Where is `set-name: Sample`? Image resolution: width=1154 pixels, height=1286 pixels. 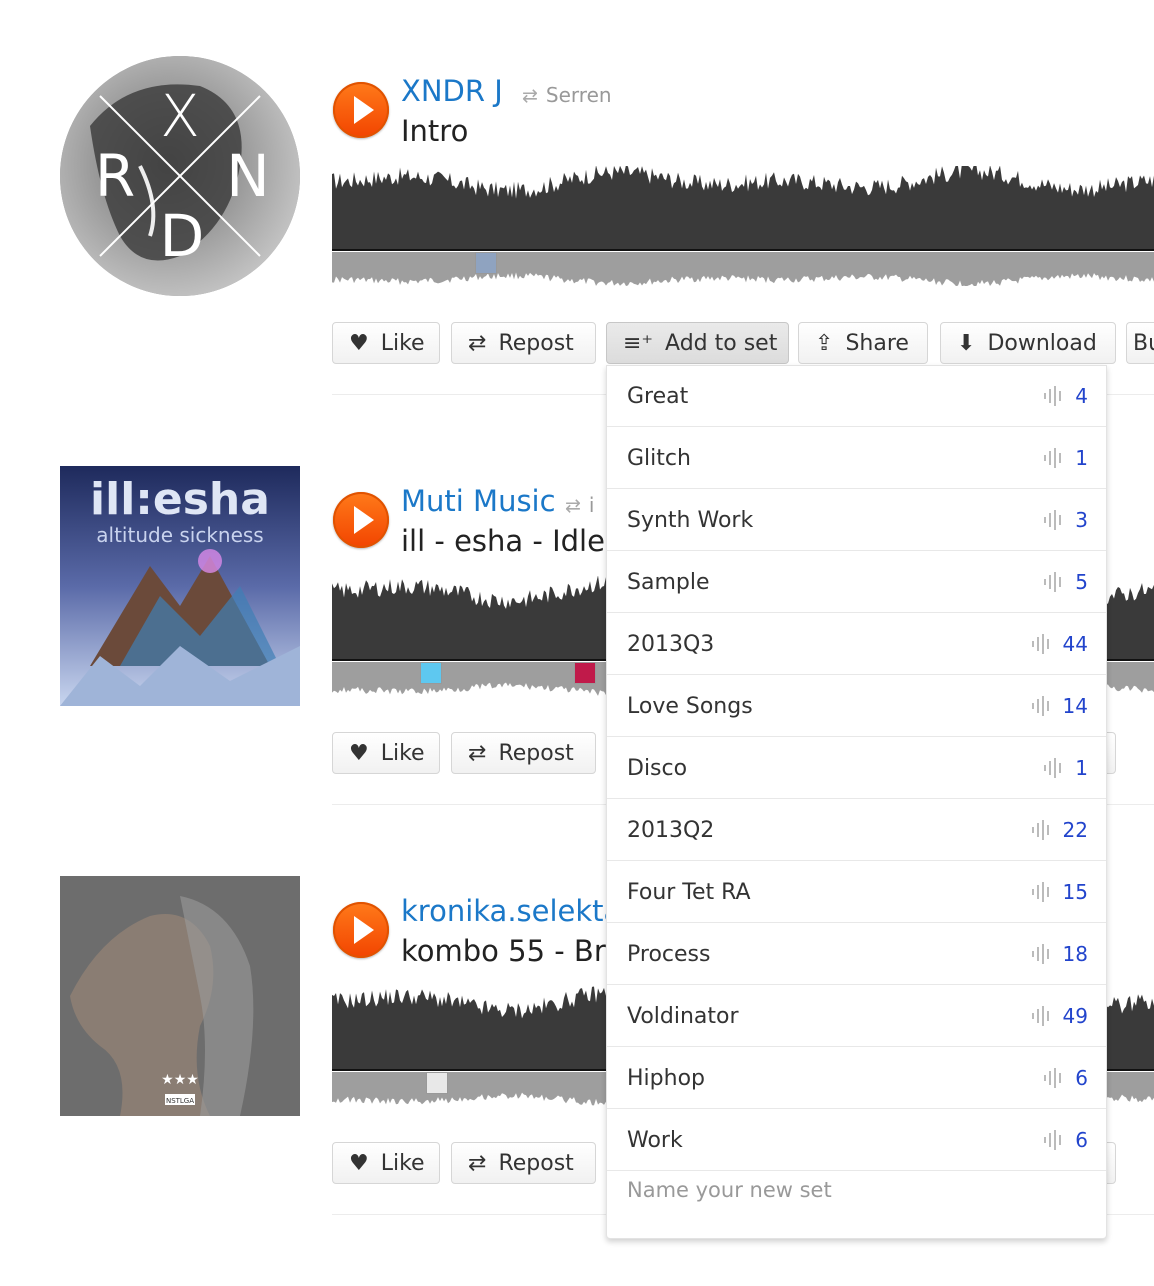
set-name: Sample is located at coordinates (668, 582).